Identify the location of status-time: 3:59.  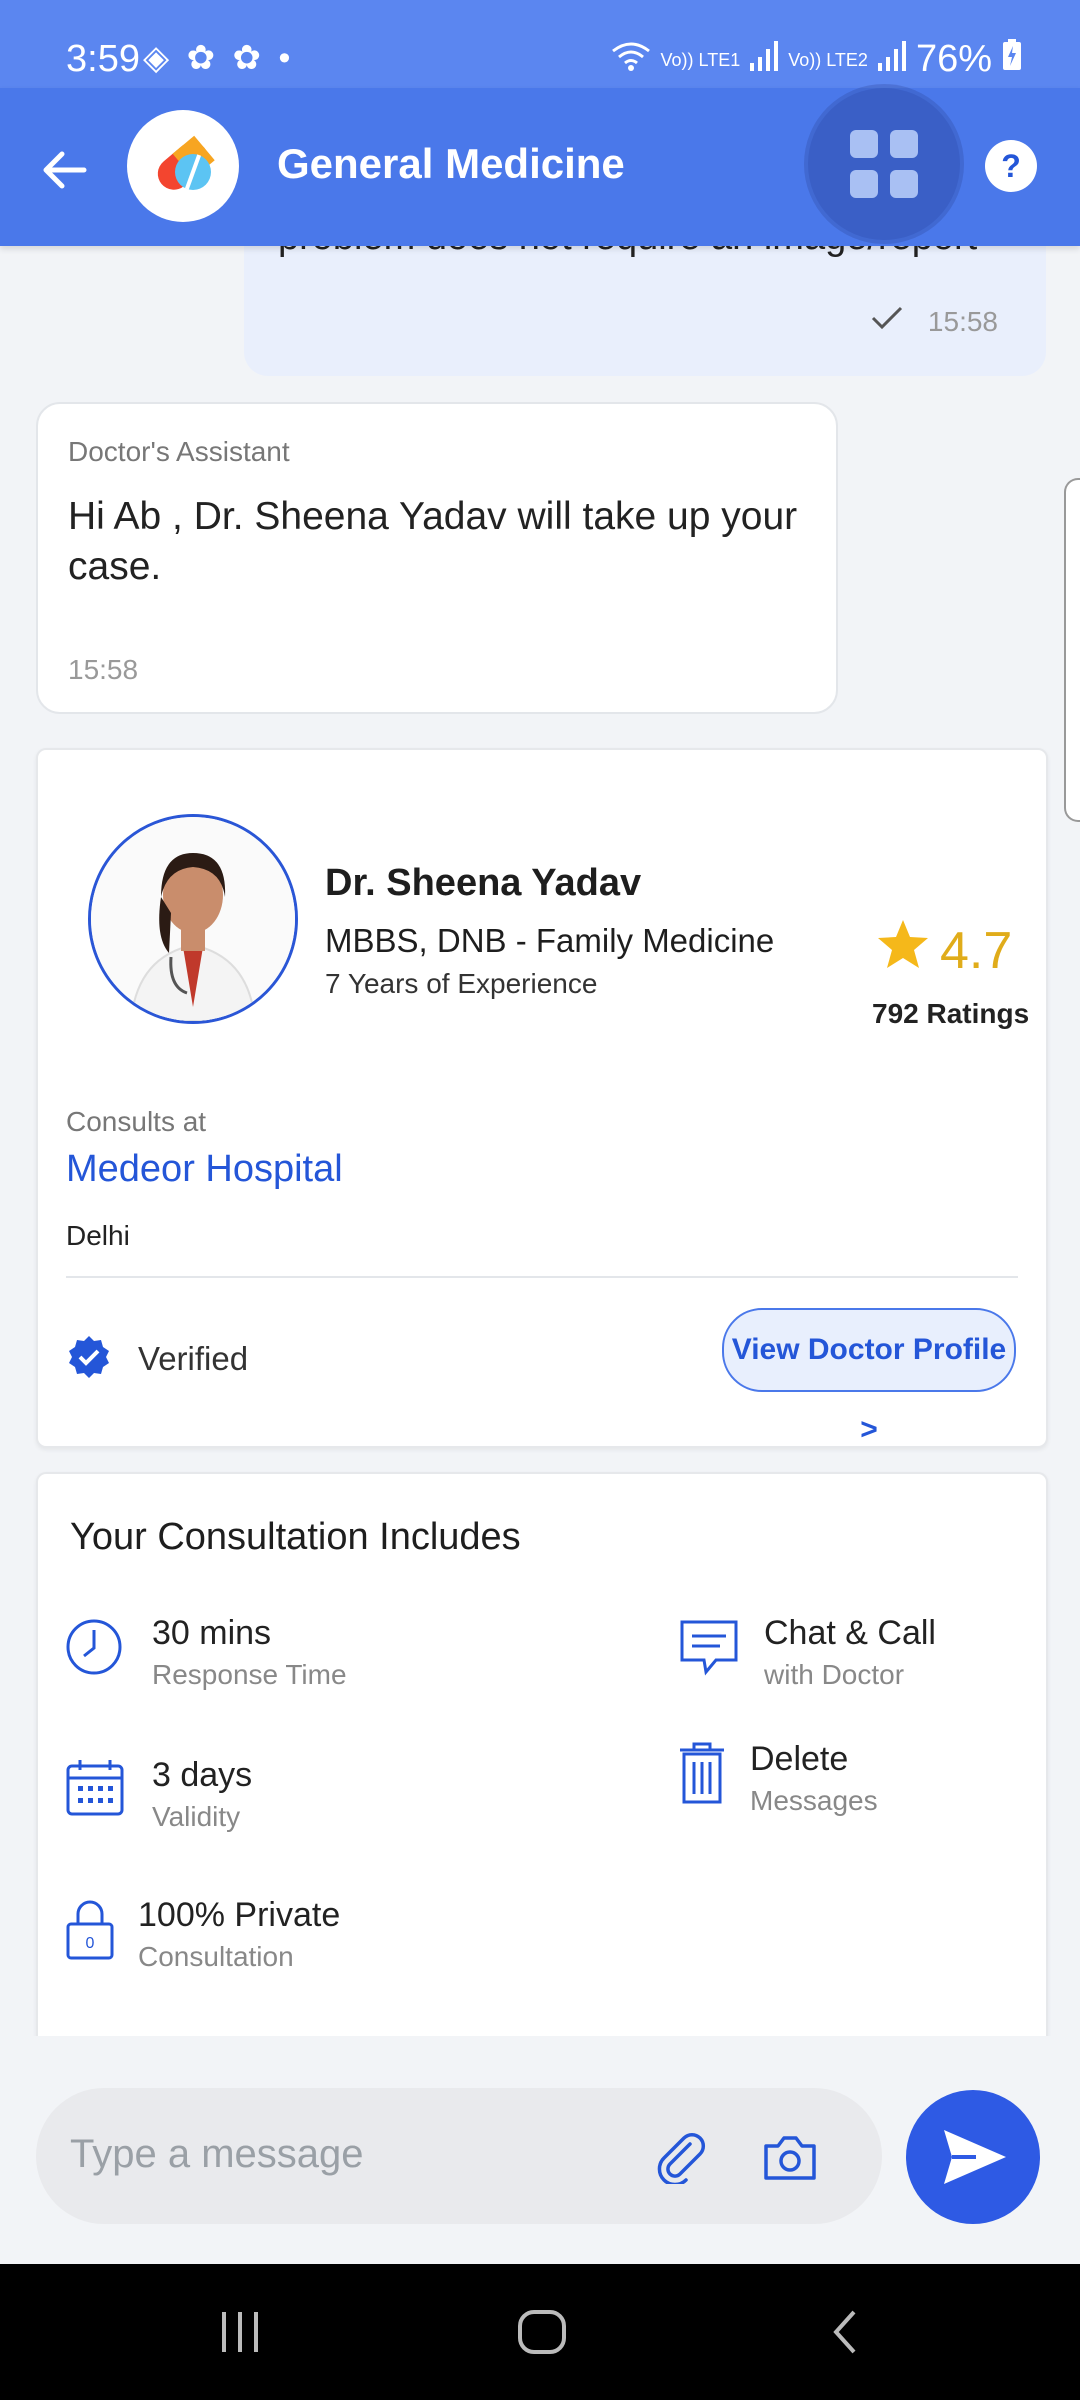
(103, 59).